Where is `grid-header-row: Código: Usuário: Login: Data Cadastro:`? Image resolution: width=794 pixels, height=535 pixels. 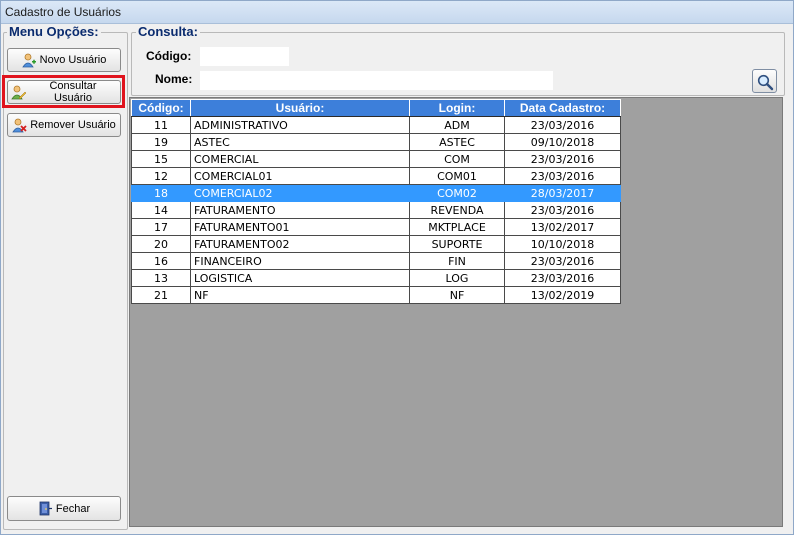
grid-header-row: Código: Usuário: Login: Data Cadastro: is located at coordinates (376, 108).